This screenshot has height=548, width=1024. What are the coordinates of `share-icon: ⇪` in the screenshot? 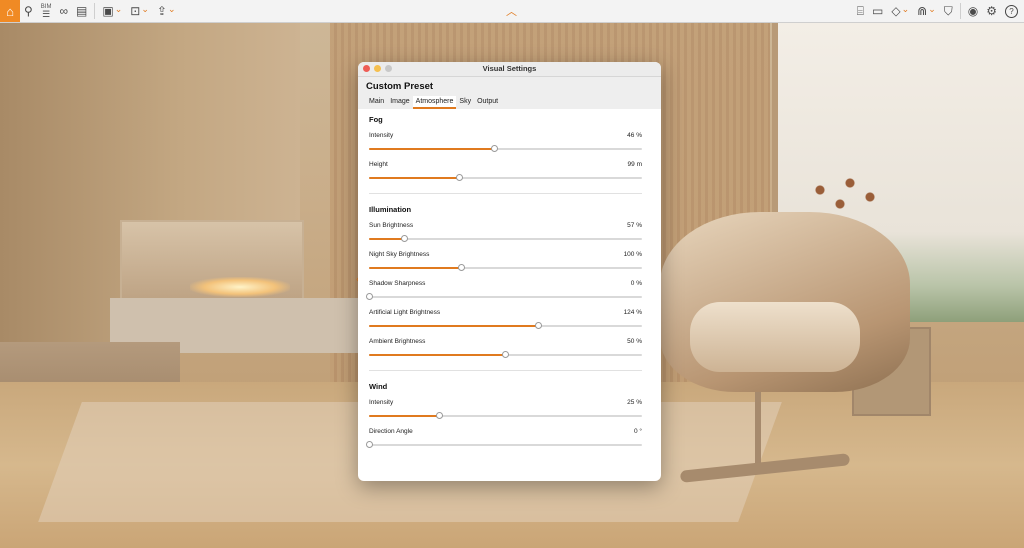 It's located at (166, 11).